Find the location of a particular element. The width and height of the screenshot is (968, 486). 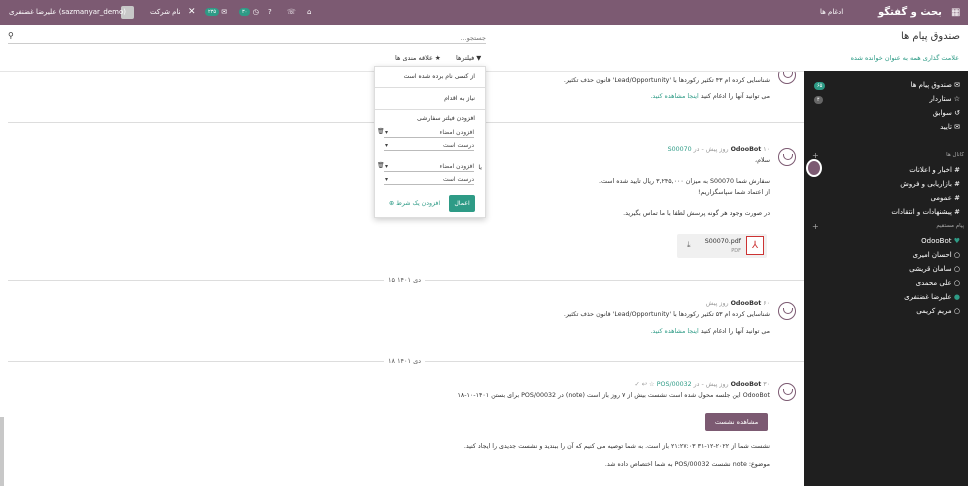

chevron-down-icon: ▾ is located at coordinates (387, 179).